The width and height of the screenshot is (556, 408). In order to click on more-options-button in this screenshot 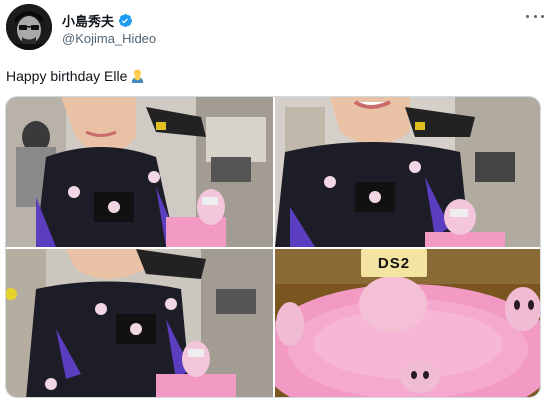, I will do `click(535, 16)`.